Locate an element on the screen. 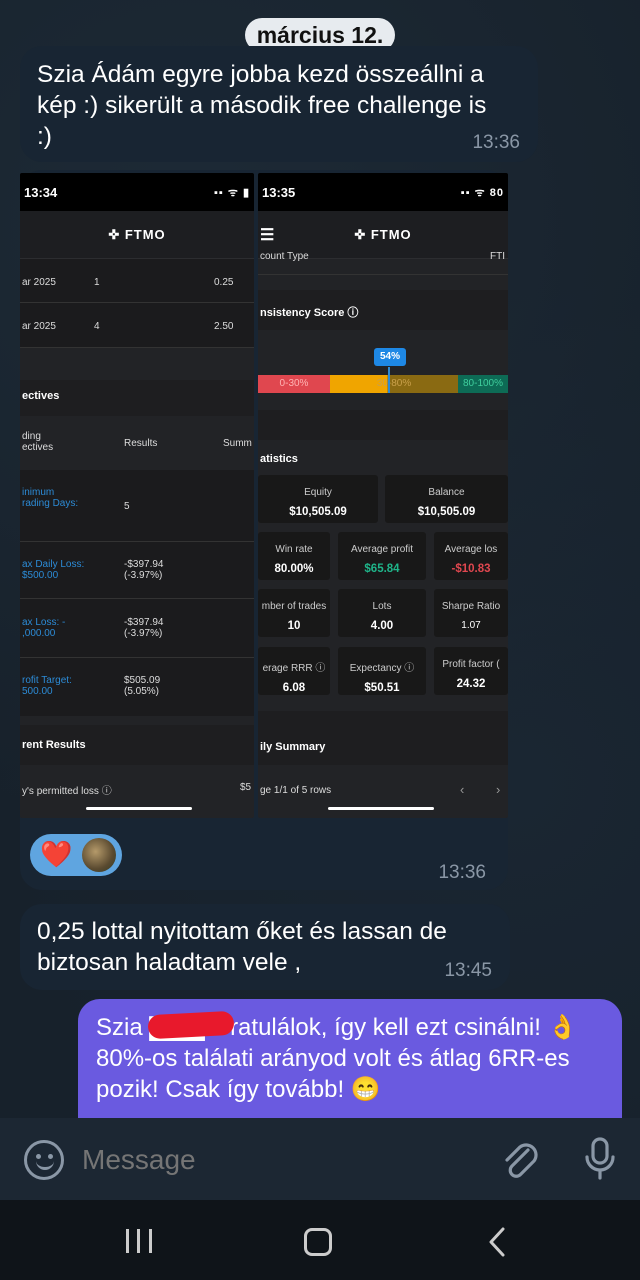  stat-card: Average profit $65.84 is located at coordinates (382, 556).